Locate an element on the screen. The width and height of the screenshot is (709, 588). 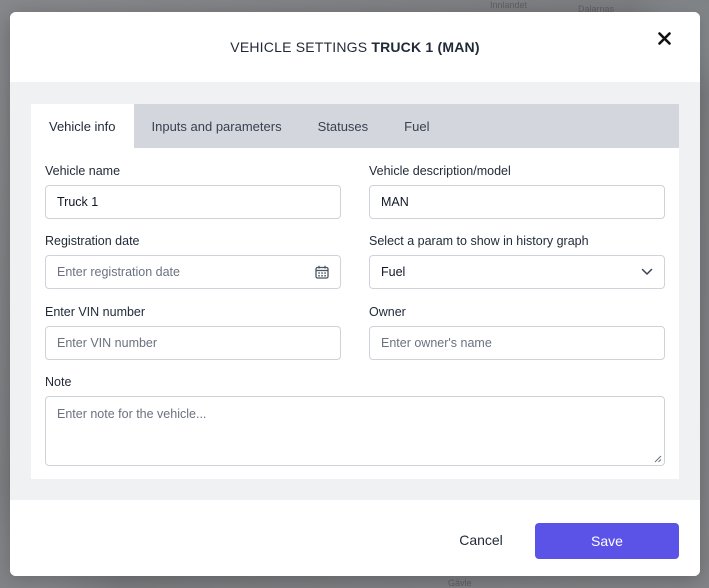
history-param-select: Fuel is located at coordinates (517, 272).